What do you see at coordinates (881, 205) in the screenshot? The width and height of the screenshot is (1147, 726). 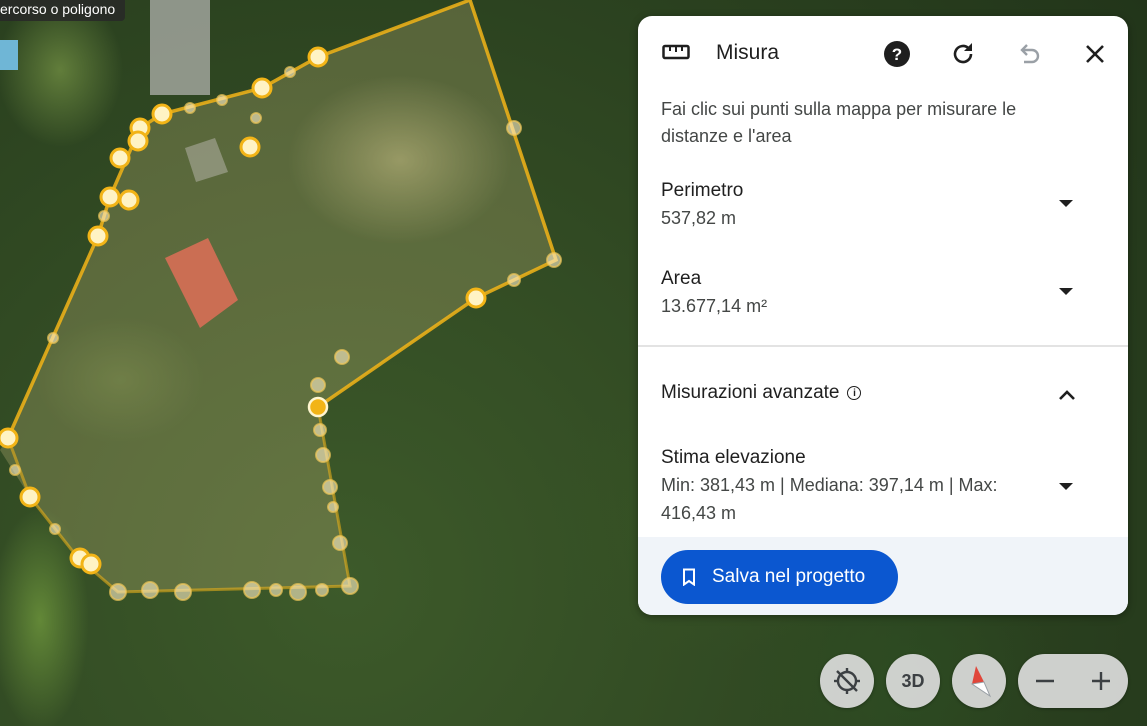 I see `perimeter-row: Perimetro 537,82 m` at bounding box center [881, 205].